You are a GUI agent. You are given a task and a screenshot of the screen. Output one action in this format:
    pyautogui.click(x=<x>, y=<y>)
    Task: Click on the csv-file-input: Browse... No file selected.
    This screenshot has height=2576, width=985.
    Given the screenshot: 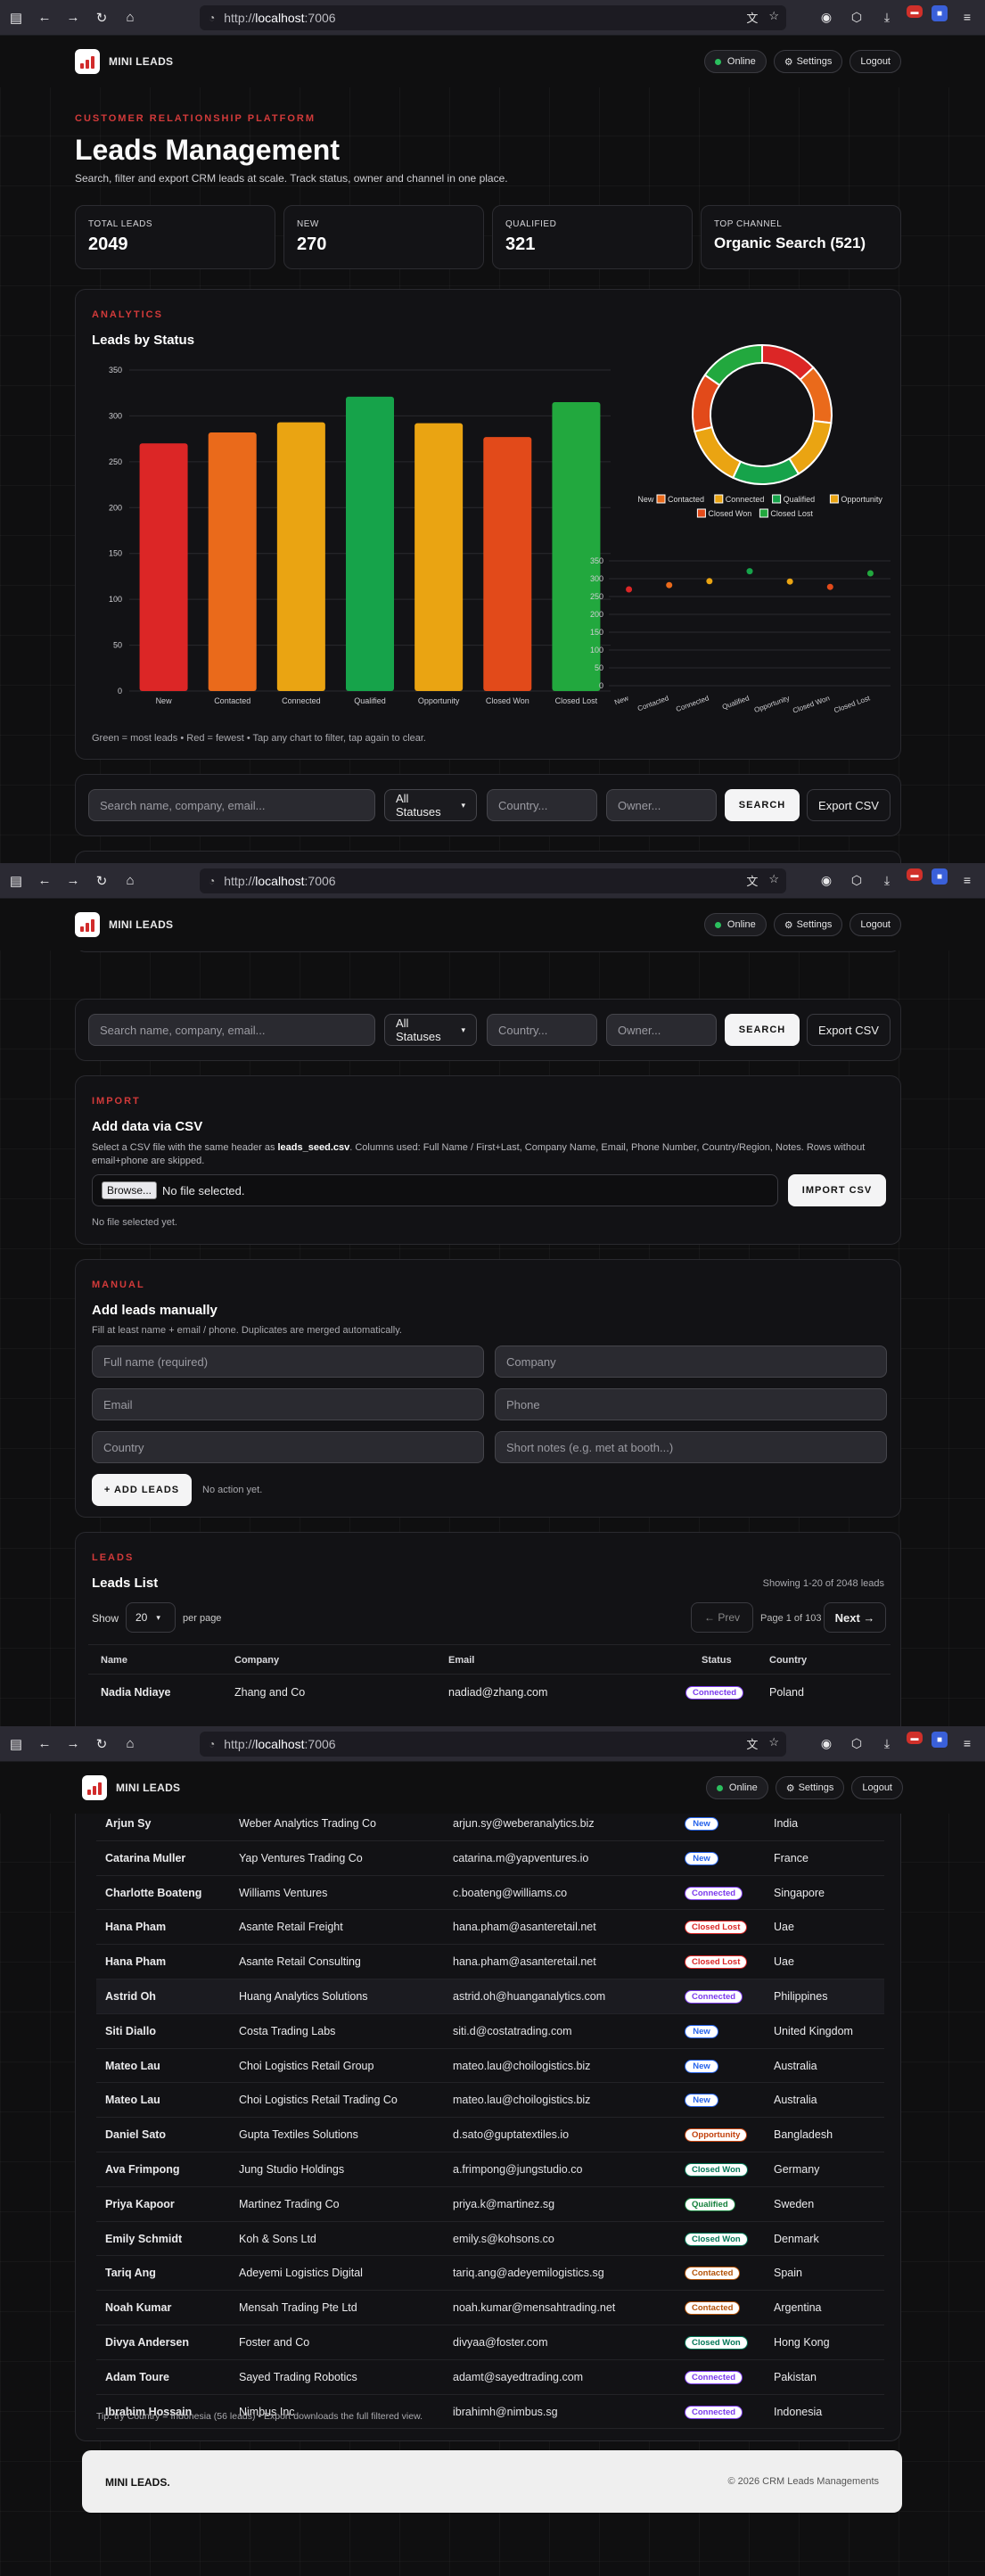 What is the action you would take?
    pyautogui.click(x=435, y=1190)
    